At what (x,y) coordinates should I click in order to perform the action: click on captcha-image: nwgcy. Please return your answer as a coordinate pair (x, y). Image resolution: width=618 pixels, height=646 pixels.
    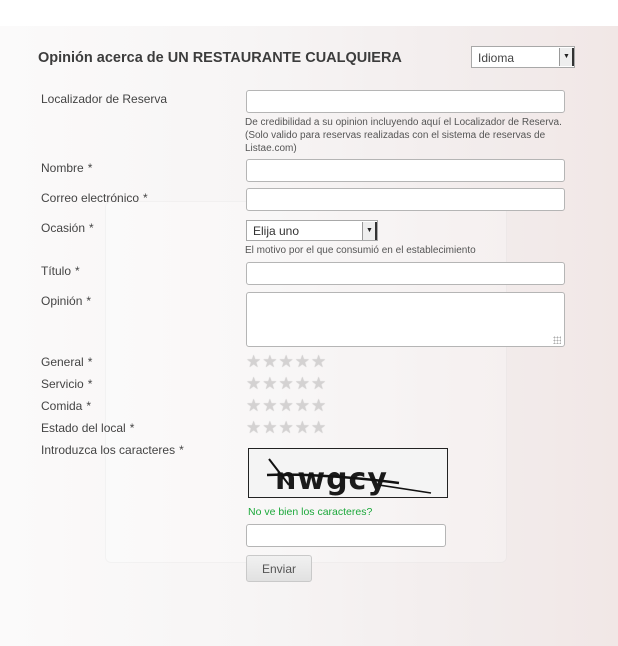
    Looking at the image, I should click on (348, 473).